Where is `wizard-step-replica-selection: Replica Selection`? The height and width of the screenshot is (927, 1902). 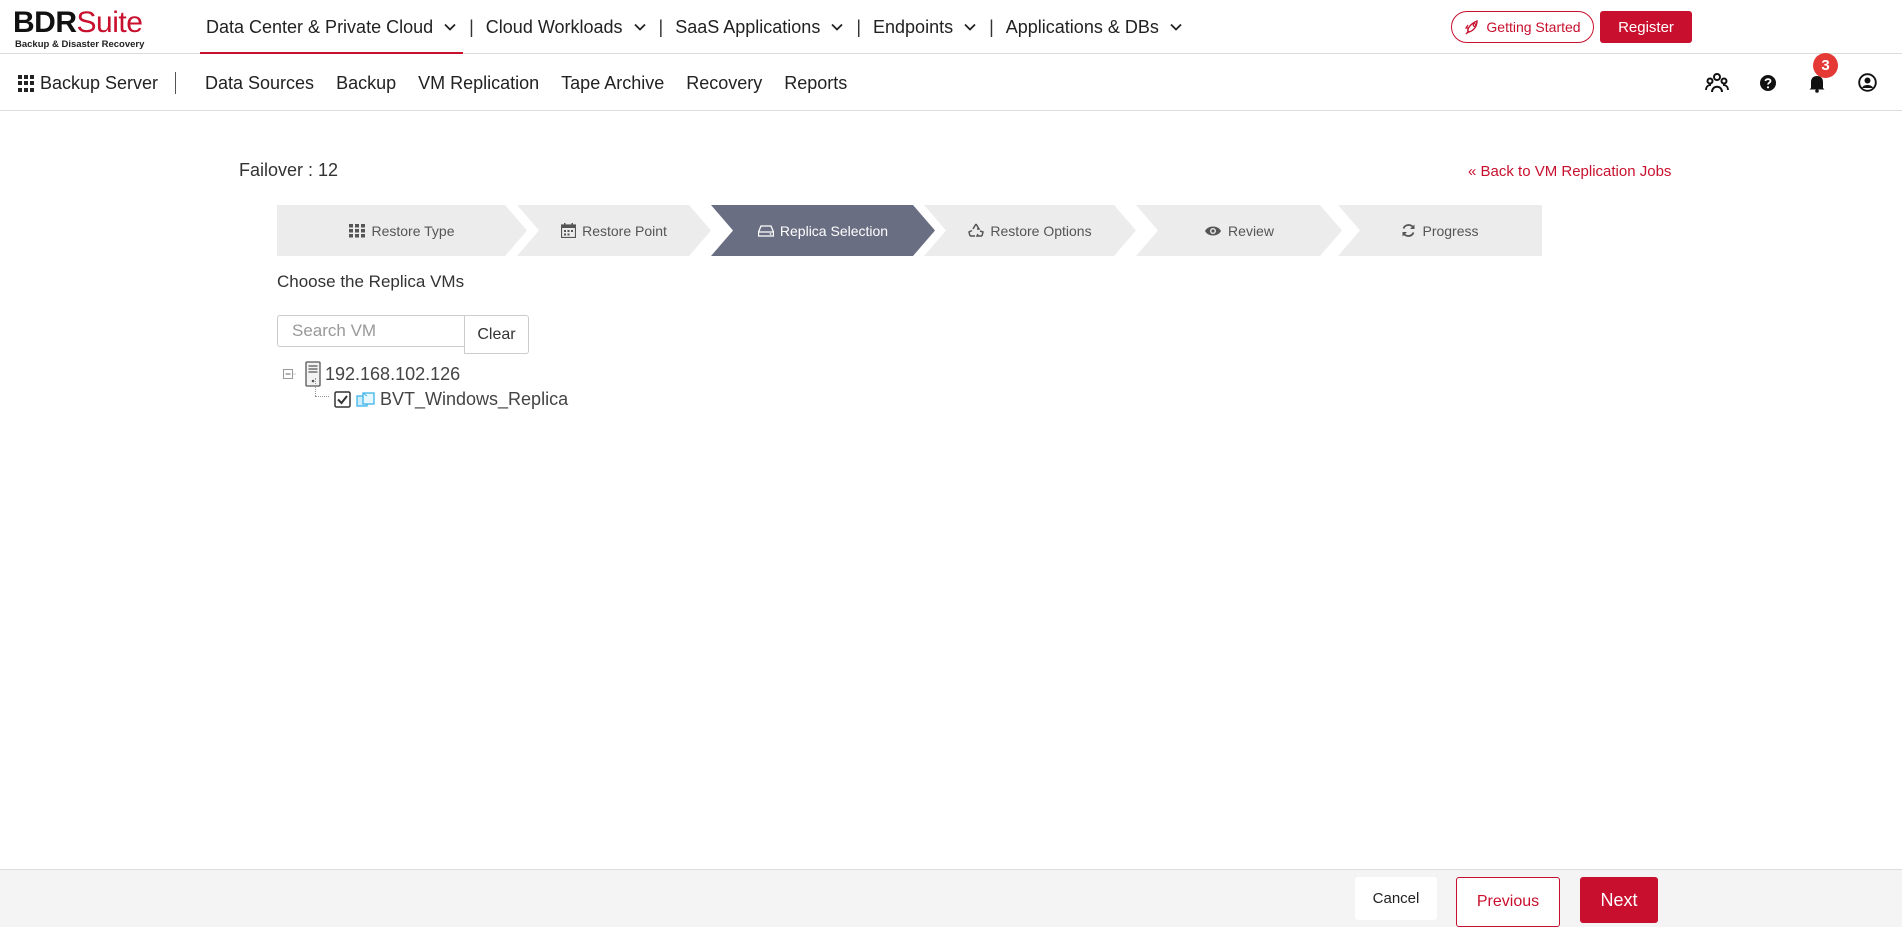
wizard-step-replica-selection: Replica Selection is located at coordinates (823, 230).